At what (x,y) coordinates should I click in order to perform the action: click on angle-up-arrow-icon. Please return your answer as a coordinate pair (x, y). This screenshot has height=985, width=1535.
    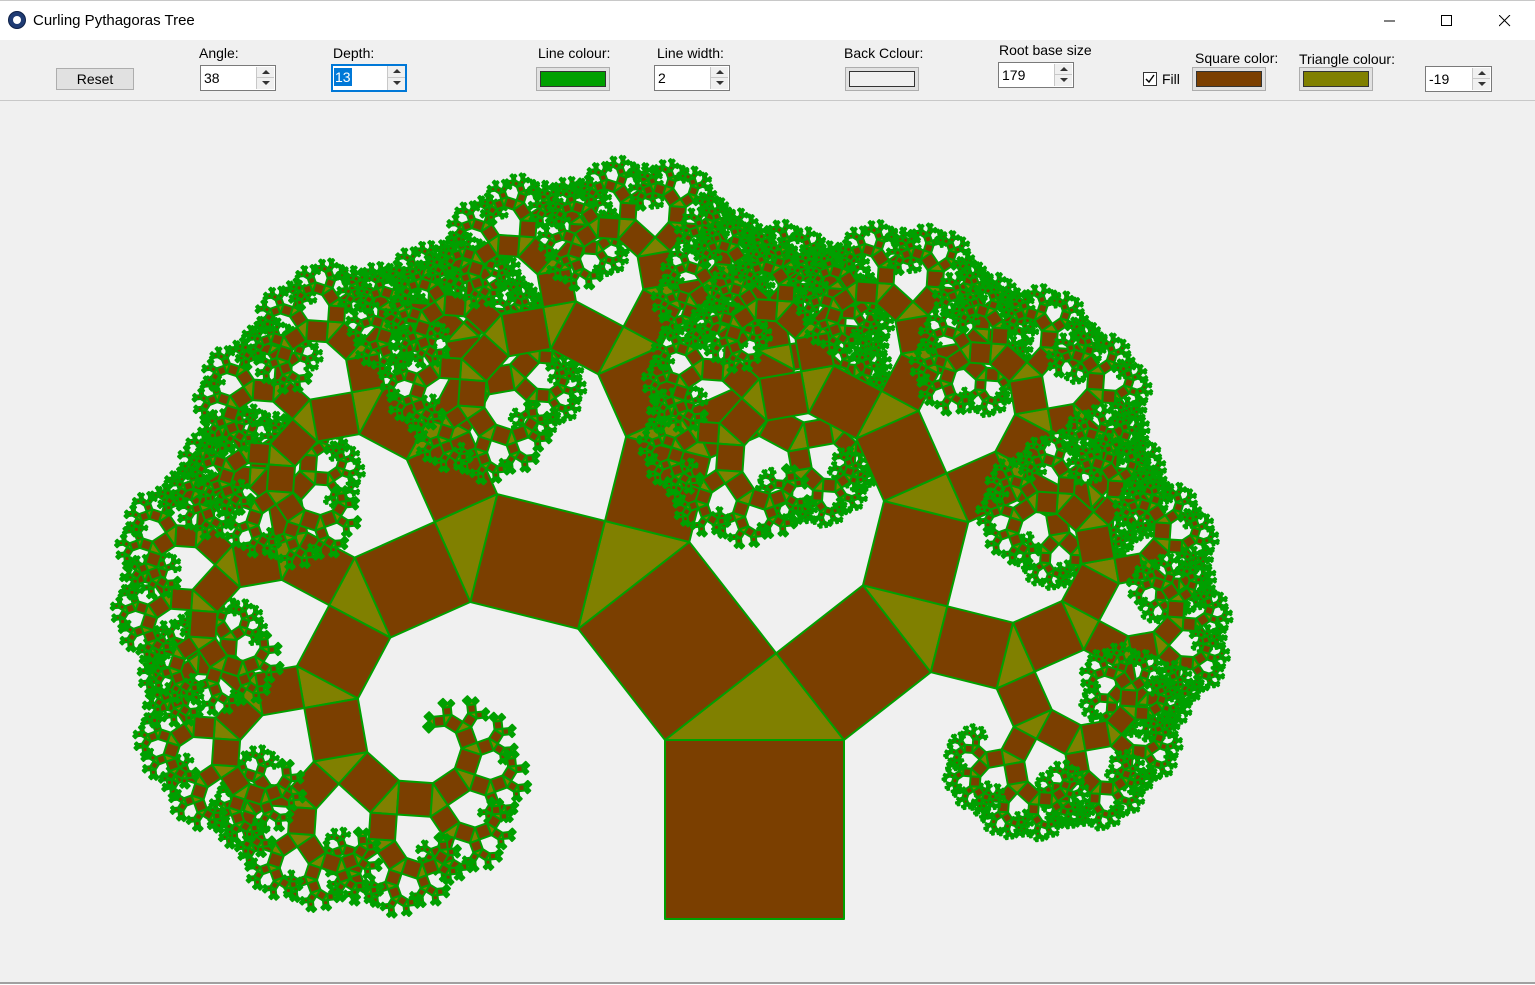
    Looking at the image, I should click on (265, 72).